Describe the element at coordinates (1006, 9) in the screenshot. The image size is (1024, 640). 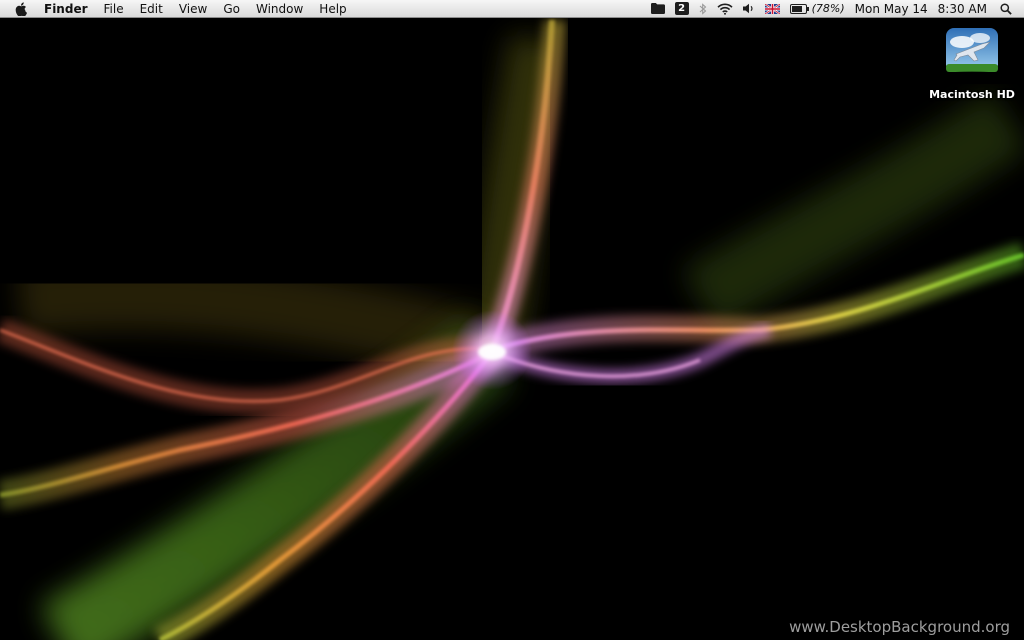
I see `spotlight-search-icon` at that location.